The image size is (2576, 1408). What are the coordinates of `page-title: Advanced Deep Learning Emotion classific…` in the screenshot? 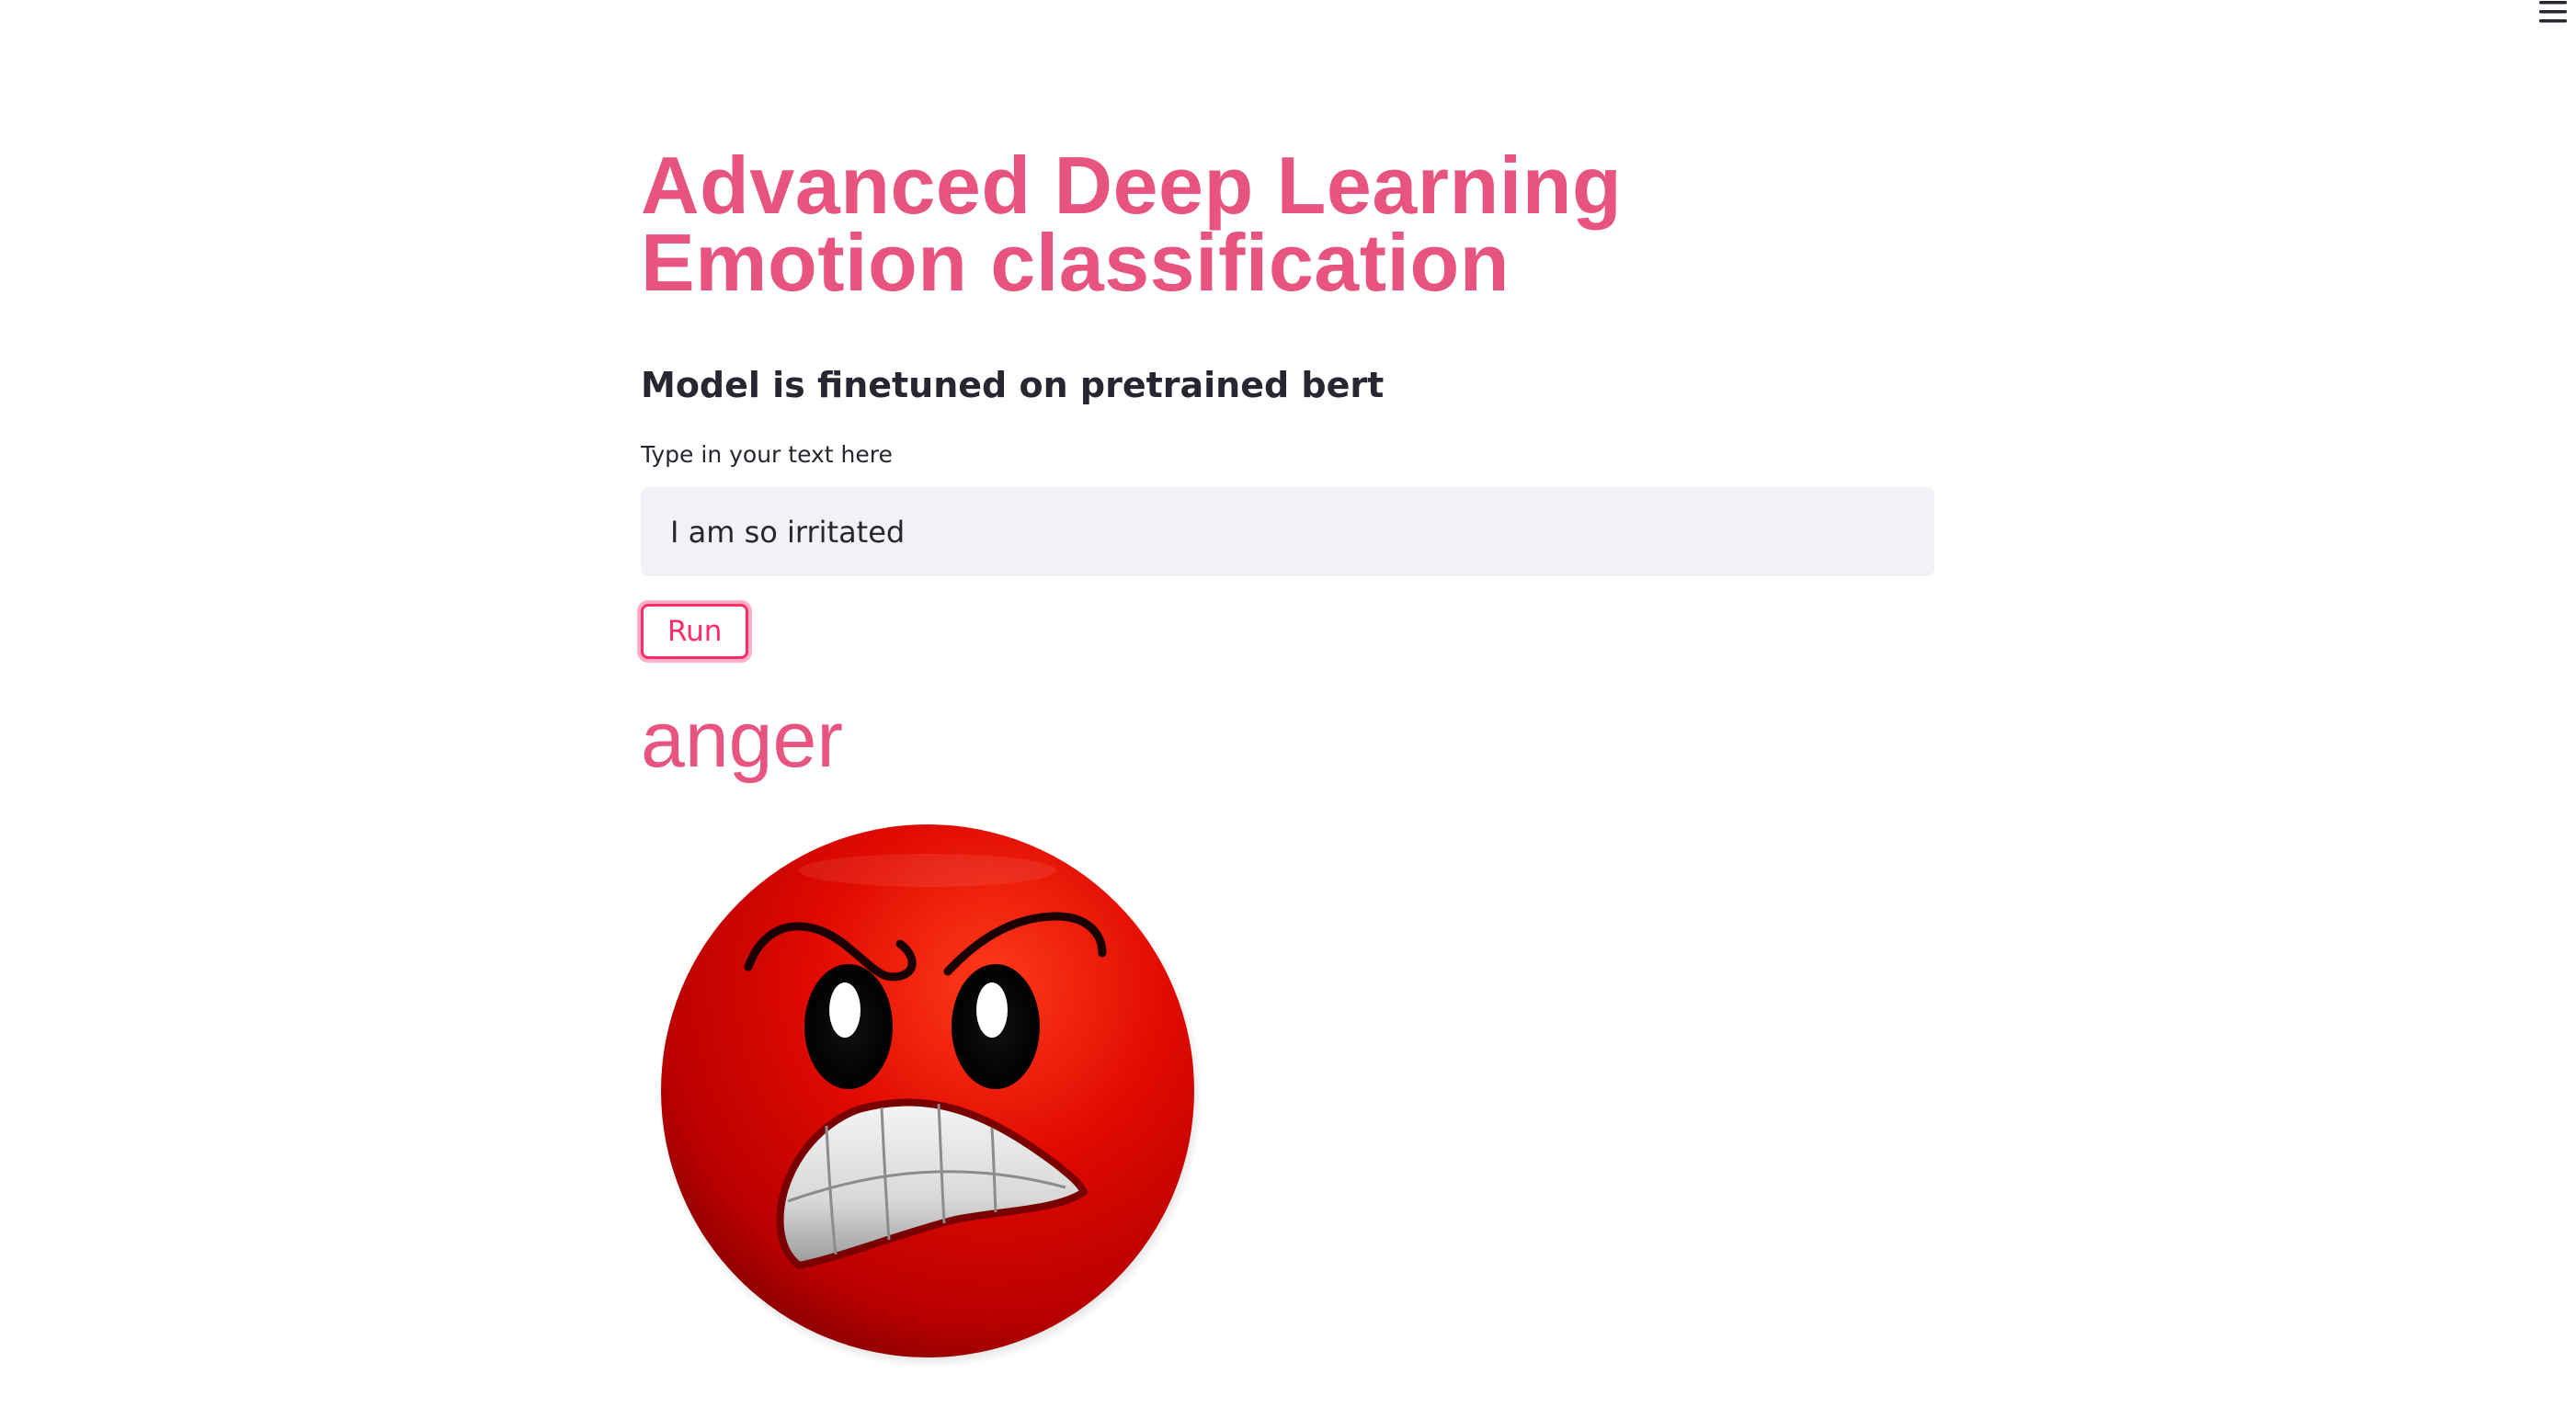 It's located at (1132, 224).